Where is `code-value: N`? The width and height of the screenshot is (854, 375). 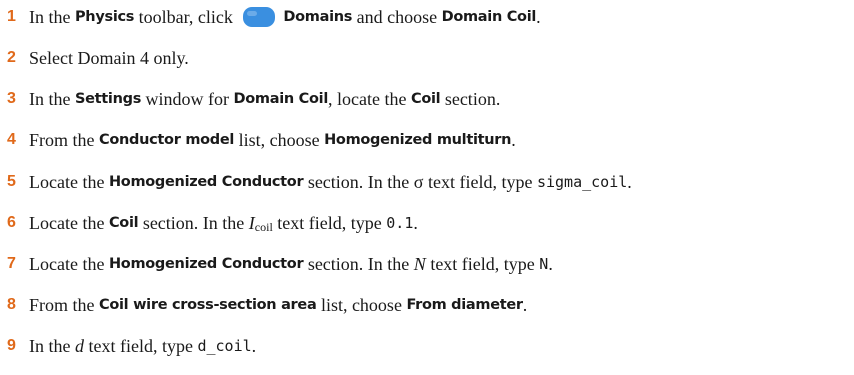 code-value: N is located at coordinates (544, 264).